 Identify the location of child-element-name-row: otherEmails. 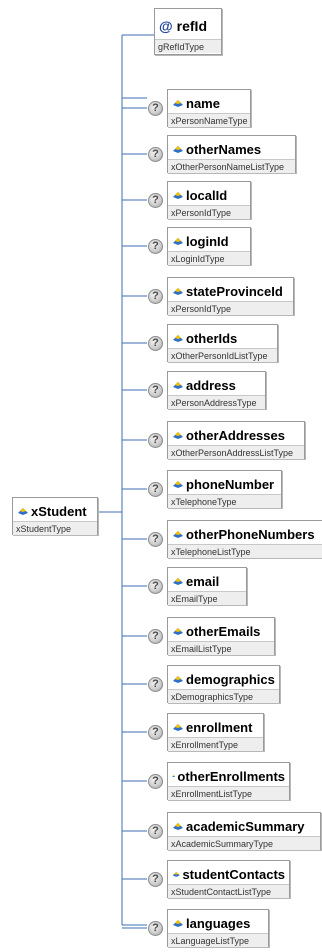
(221, 629).